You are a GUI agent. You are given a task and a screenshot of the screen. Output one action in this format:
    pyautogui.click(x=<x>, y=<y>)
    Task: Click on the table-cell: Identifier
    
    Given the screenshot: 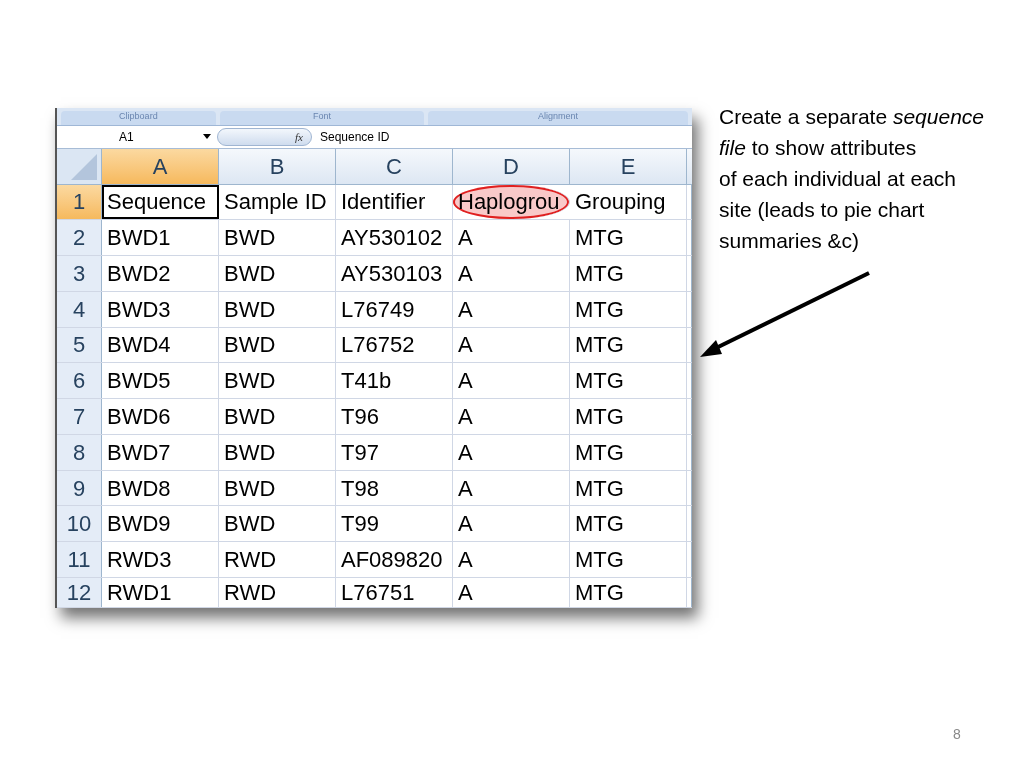 What is the action you would take?
    pyautogui.click(x=394, y=202)
    